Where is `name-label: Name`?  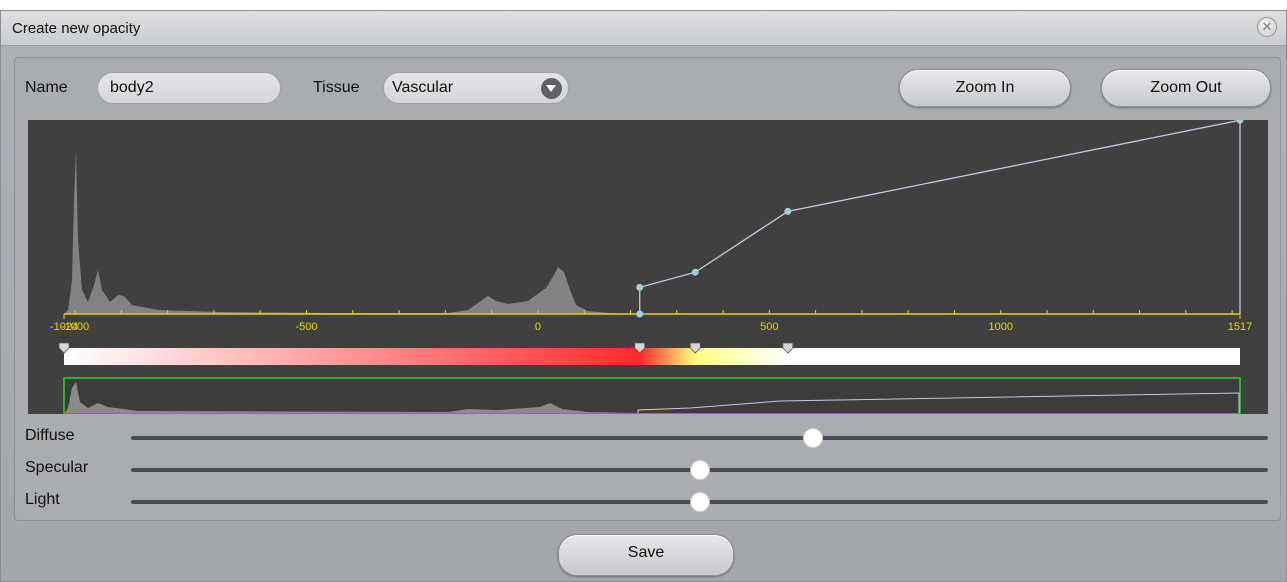 name-label: Name is located at coordinates (46, 87).